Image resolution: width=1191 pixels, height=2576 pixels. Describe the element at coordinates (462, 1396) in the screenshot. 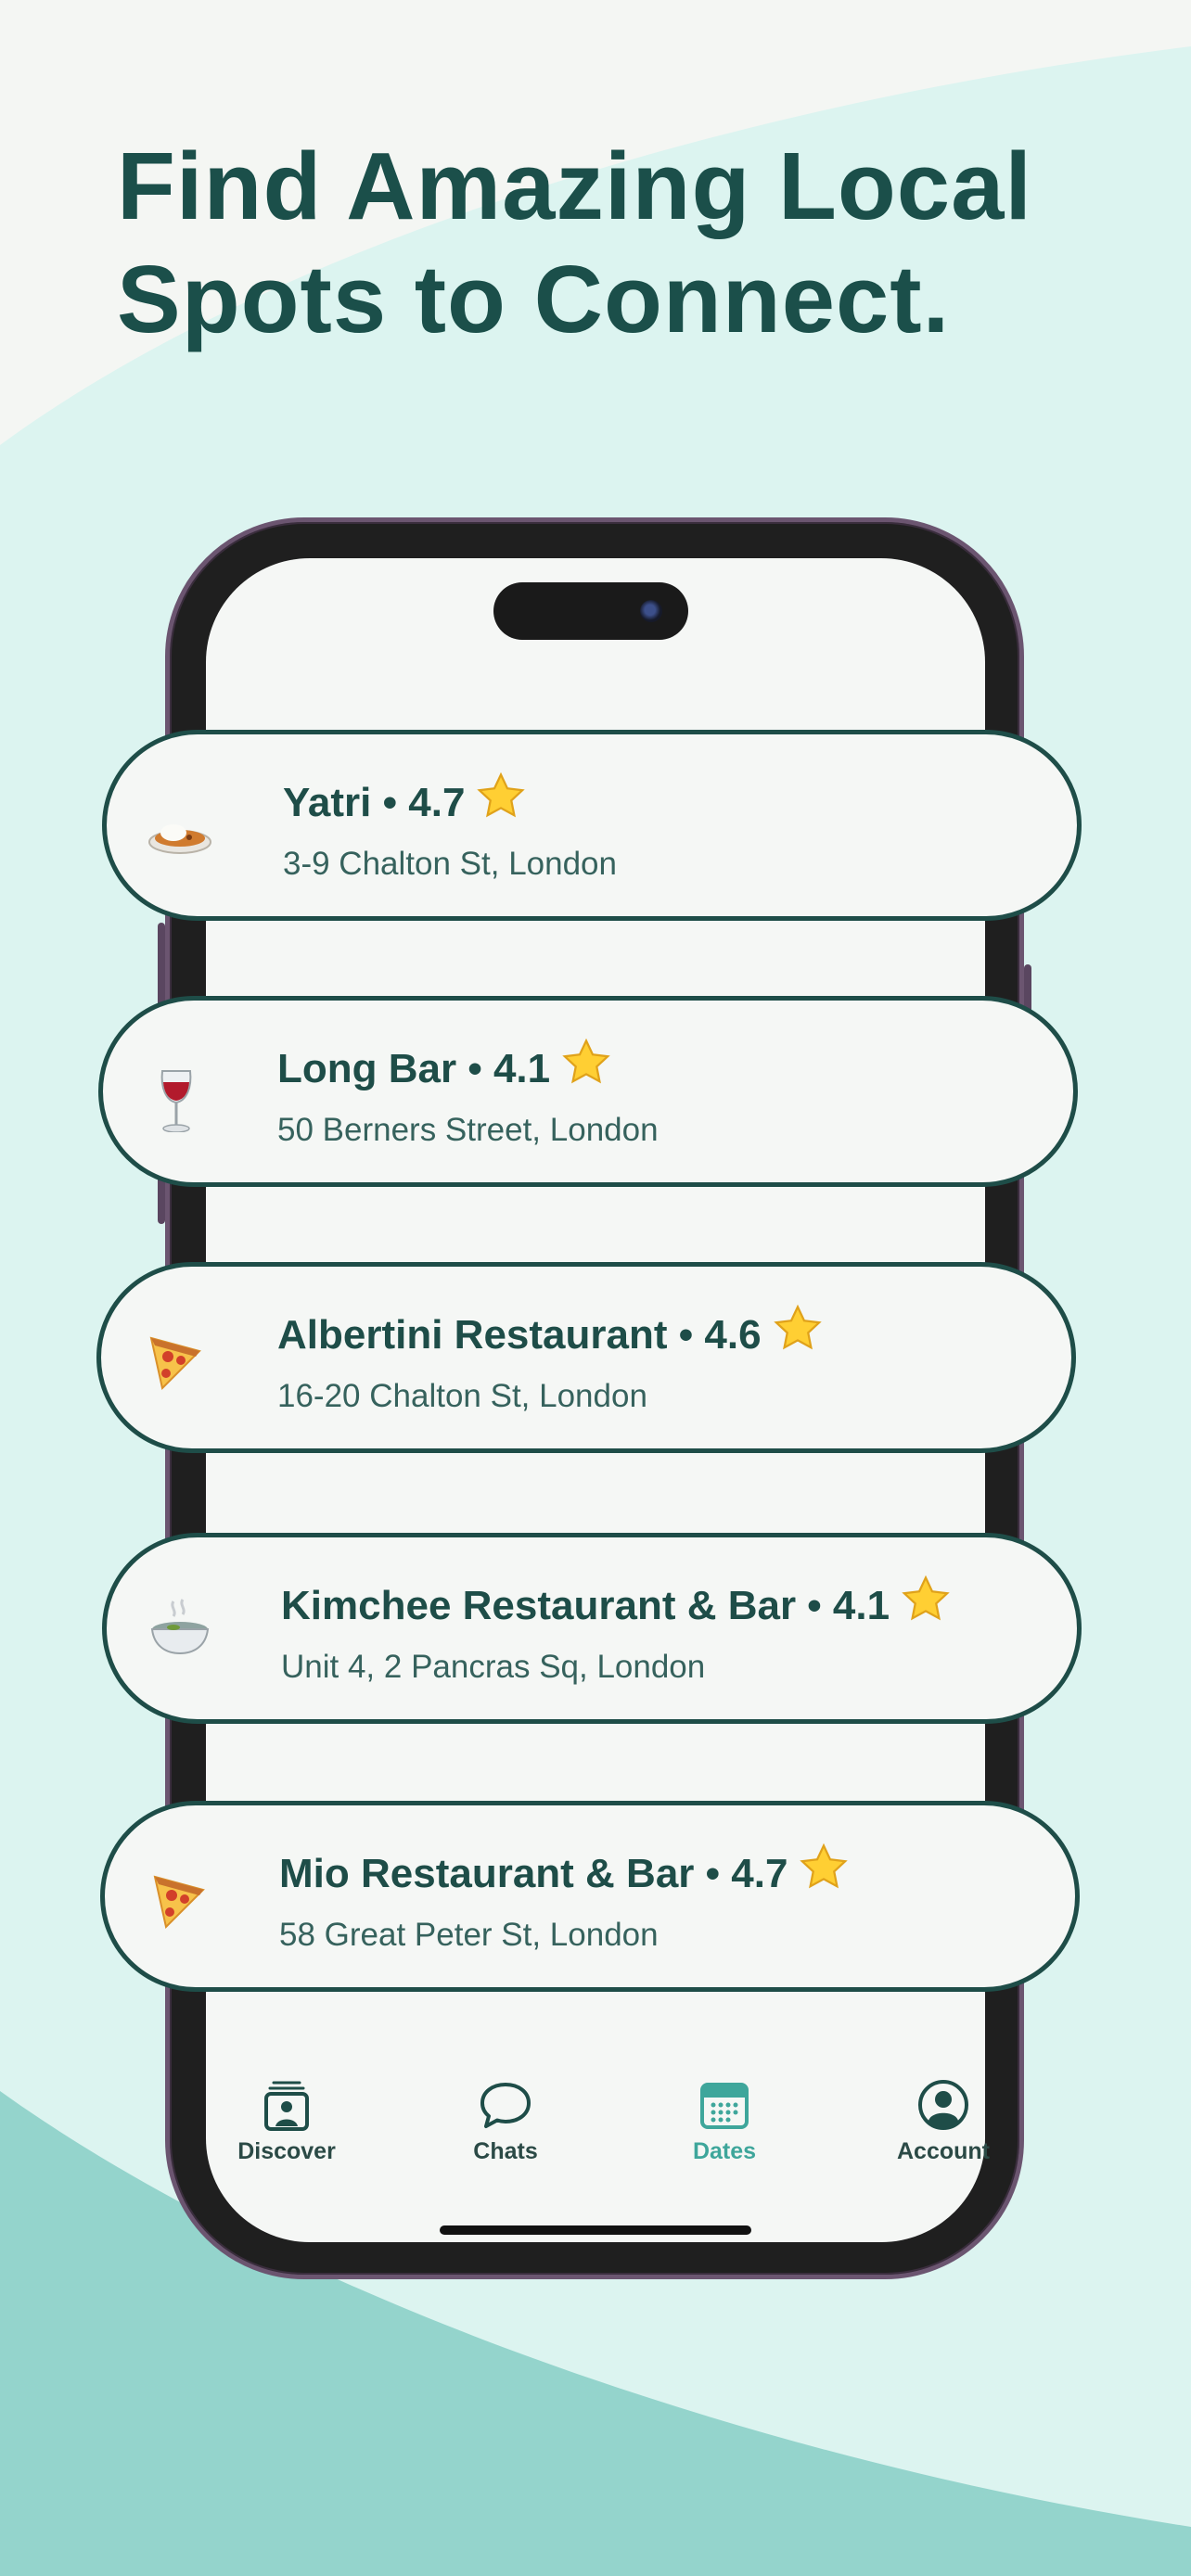

I see `place-address: 16-20 Chalton St, London` at that location.